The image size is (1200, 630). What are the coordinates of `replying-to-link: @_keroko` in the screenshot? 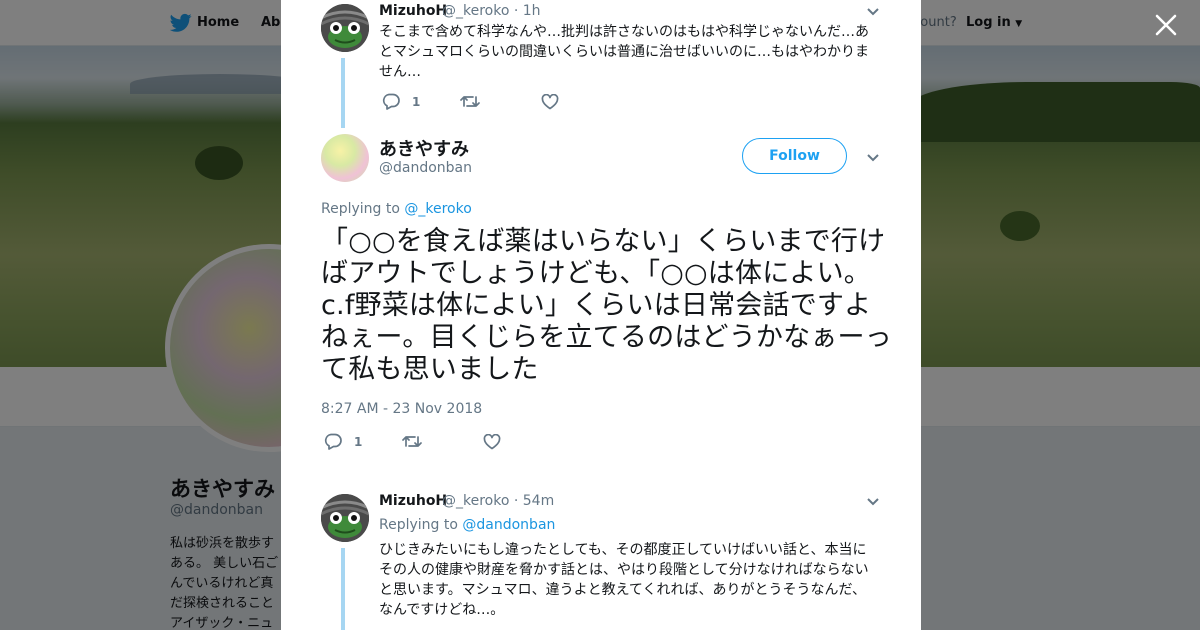 It's located at (437, 209).